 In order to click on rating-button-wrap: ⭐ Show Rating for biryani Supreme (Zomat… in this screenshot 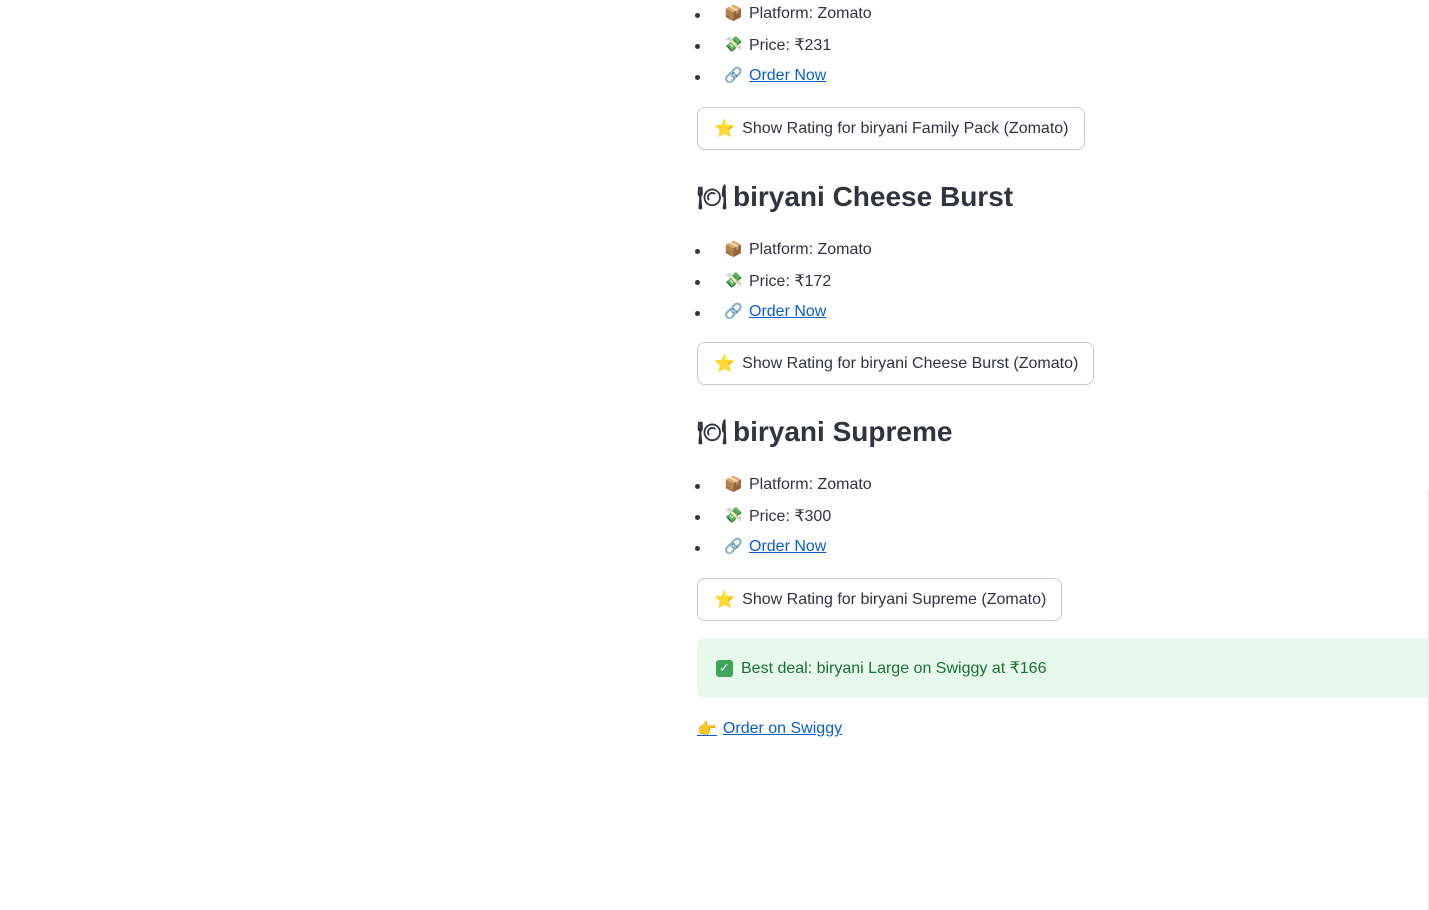, I will do `click(880, 599)`.